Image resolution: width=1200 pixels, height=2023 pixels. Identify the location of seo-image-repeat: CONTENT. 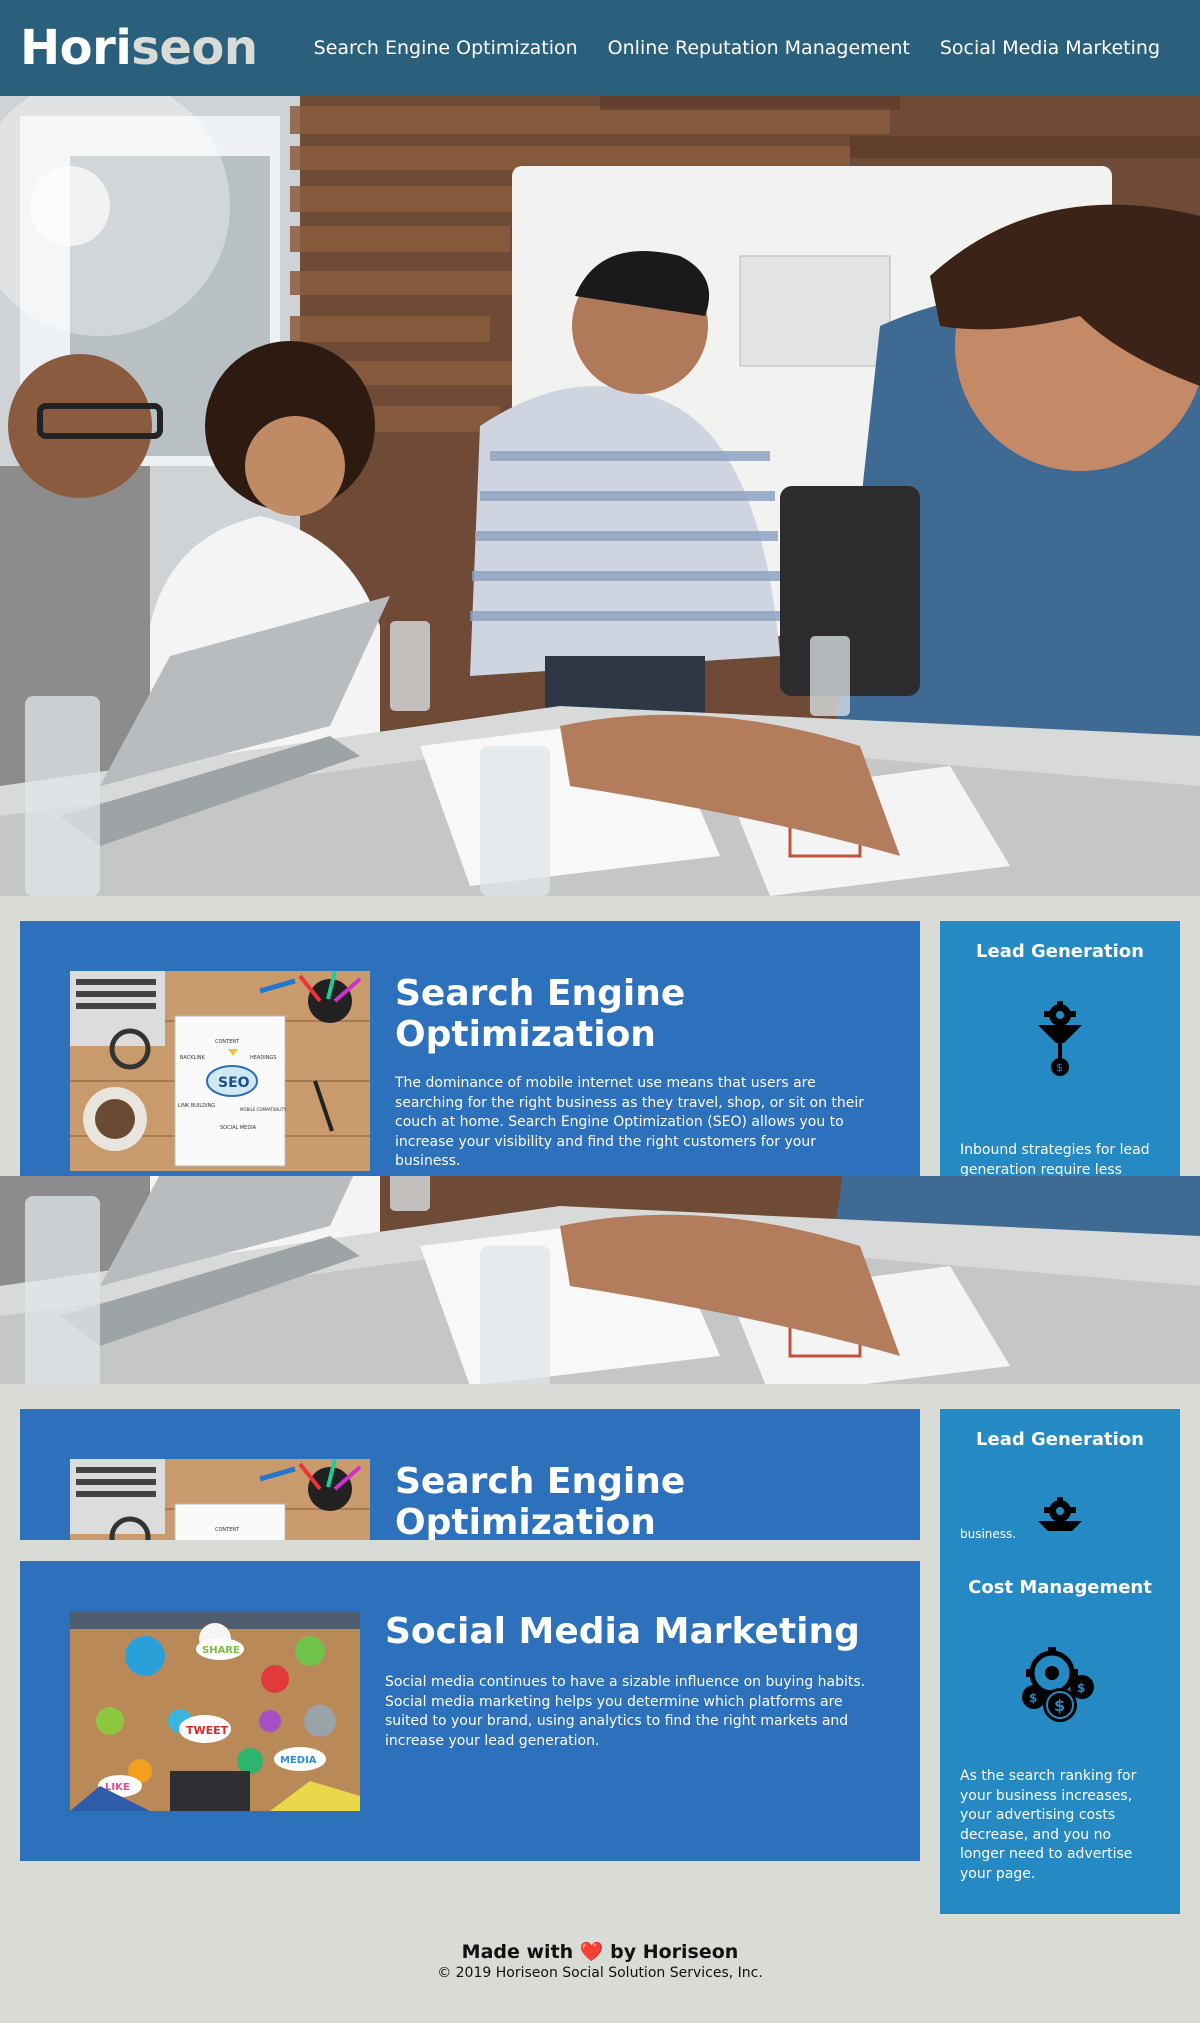
(220, 1499).